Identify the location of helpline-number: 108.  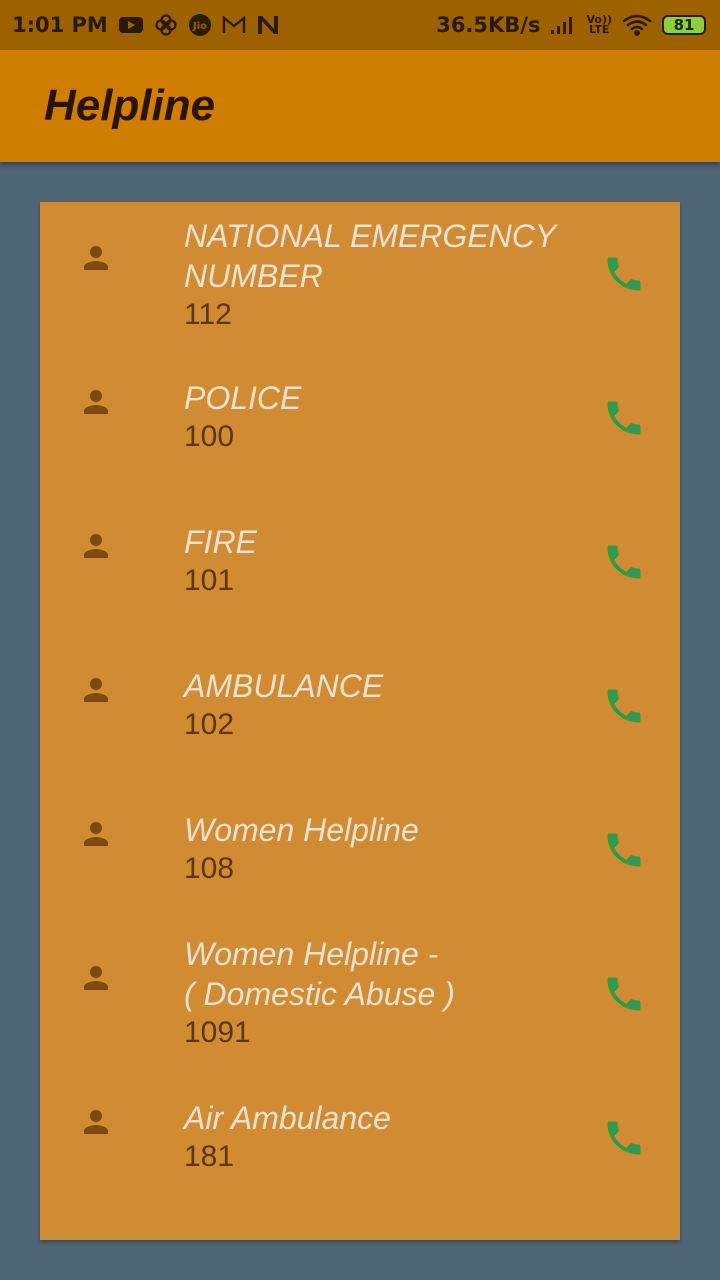
(209, 868).